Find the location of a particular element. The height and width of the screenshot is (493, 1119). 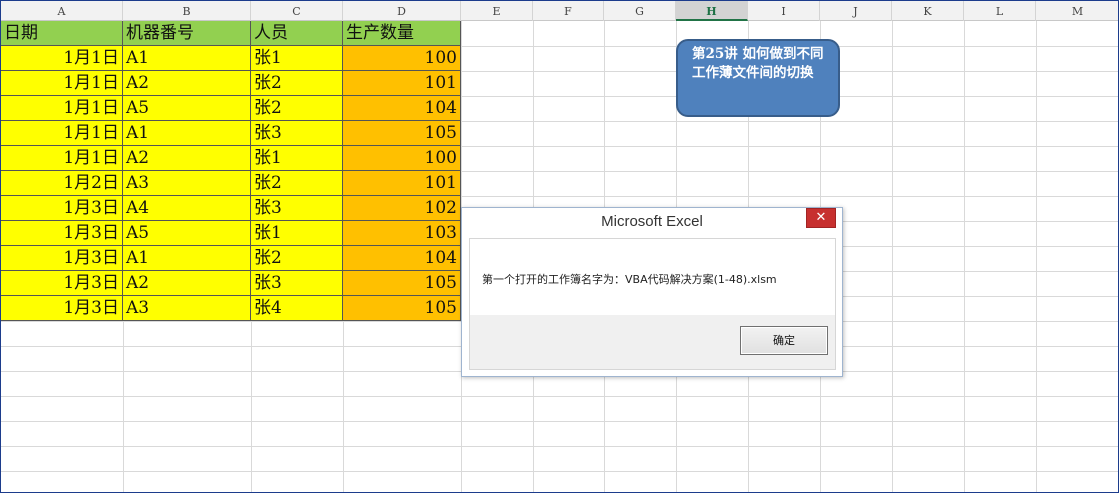

header-cell-quantity: 生产数量 is located at coordinates (402, 33).